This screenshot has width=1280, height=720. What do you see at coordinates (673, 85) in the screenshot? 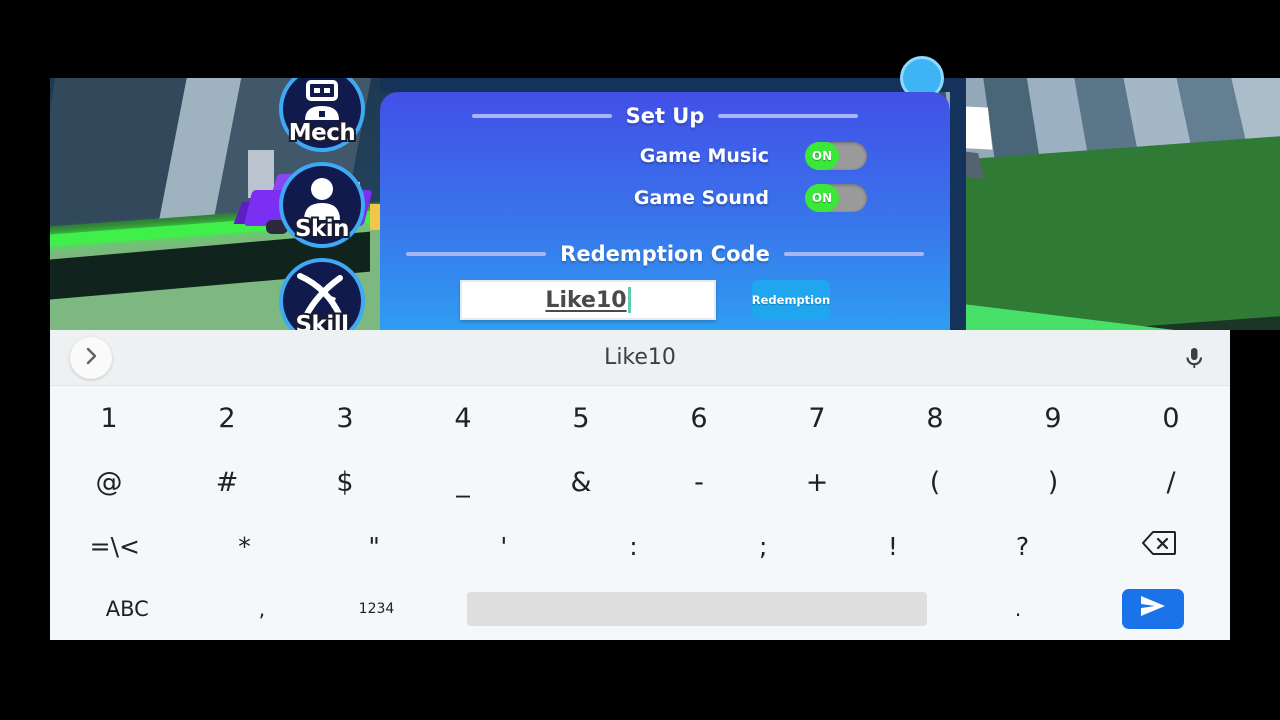
I see `panel-top-strip` at bounding box center [673, 85].